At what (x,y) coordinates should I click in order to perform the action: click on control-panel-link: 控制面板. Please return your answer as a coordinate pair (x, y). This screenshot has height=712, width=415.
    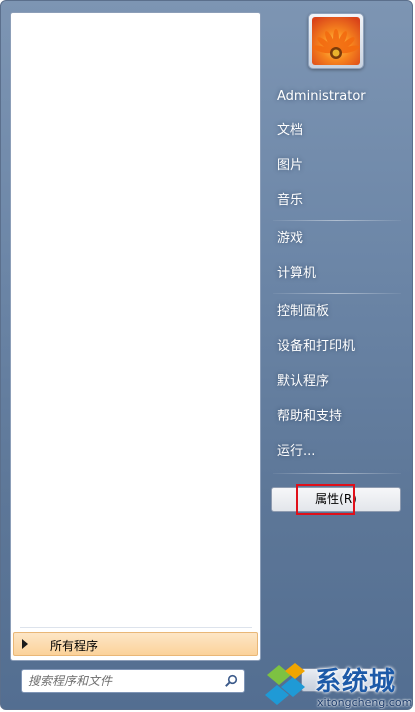
    Looking at the image, I should click on (337, 312).